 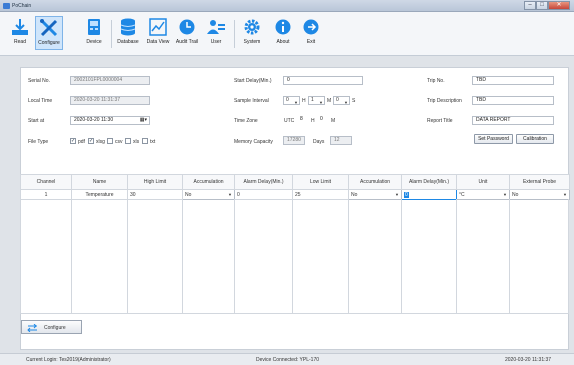 I want to click on file-type-pdf-checkbox: ✓, so click(x=73, y=141).